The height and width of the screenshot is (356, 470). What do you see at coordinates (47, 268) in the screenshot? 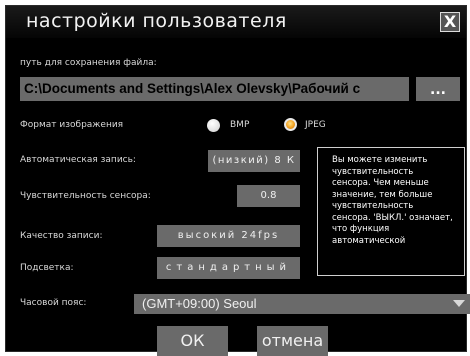
I see `backlight-label: Подсветка:` at bounding box center [47, 268].